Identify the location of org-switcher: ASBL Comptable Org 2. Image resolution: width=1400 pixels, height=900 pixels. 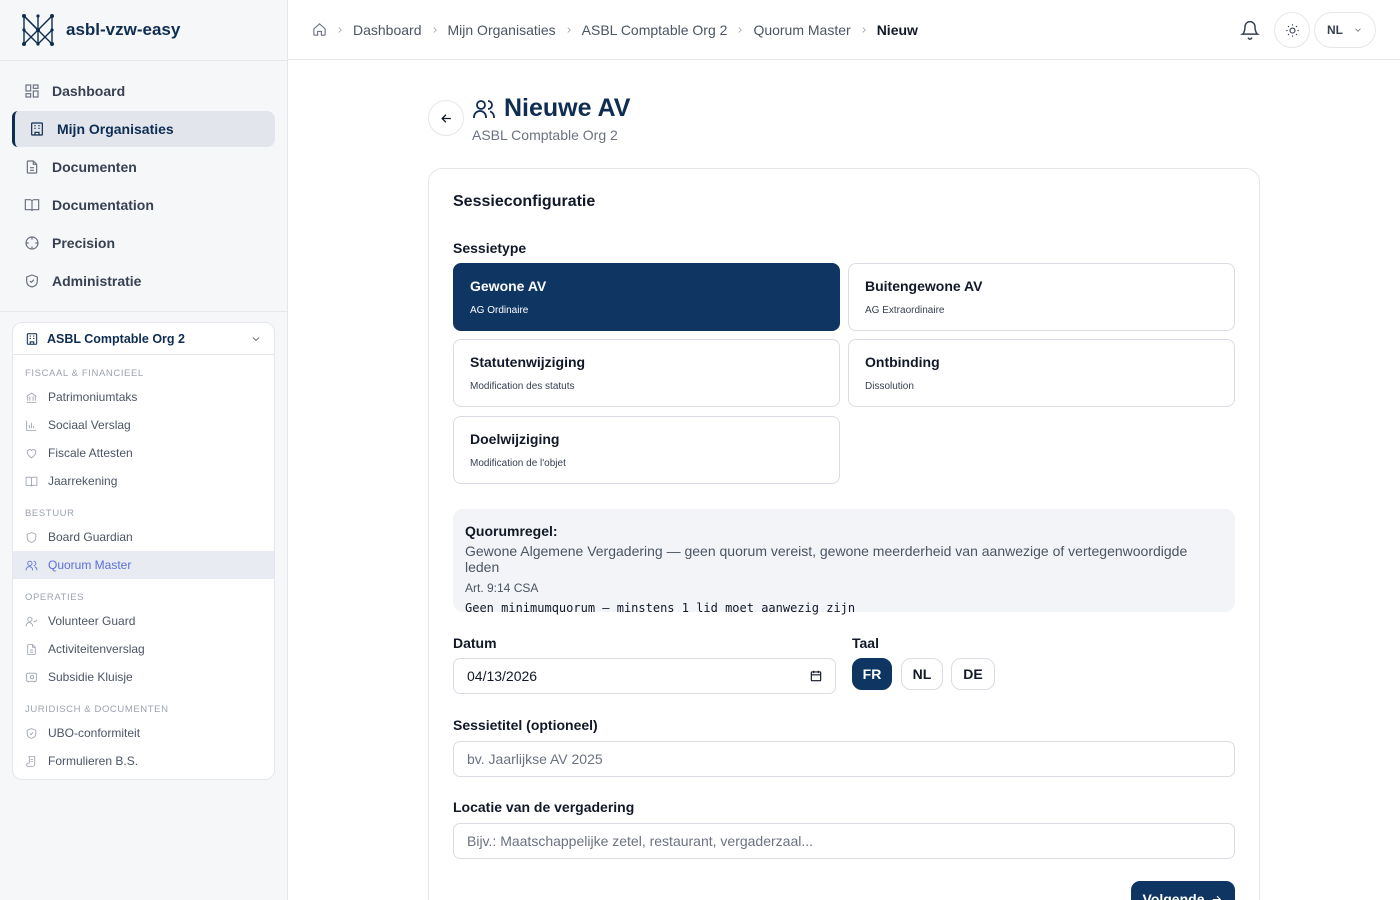
(143, 339).